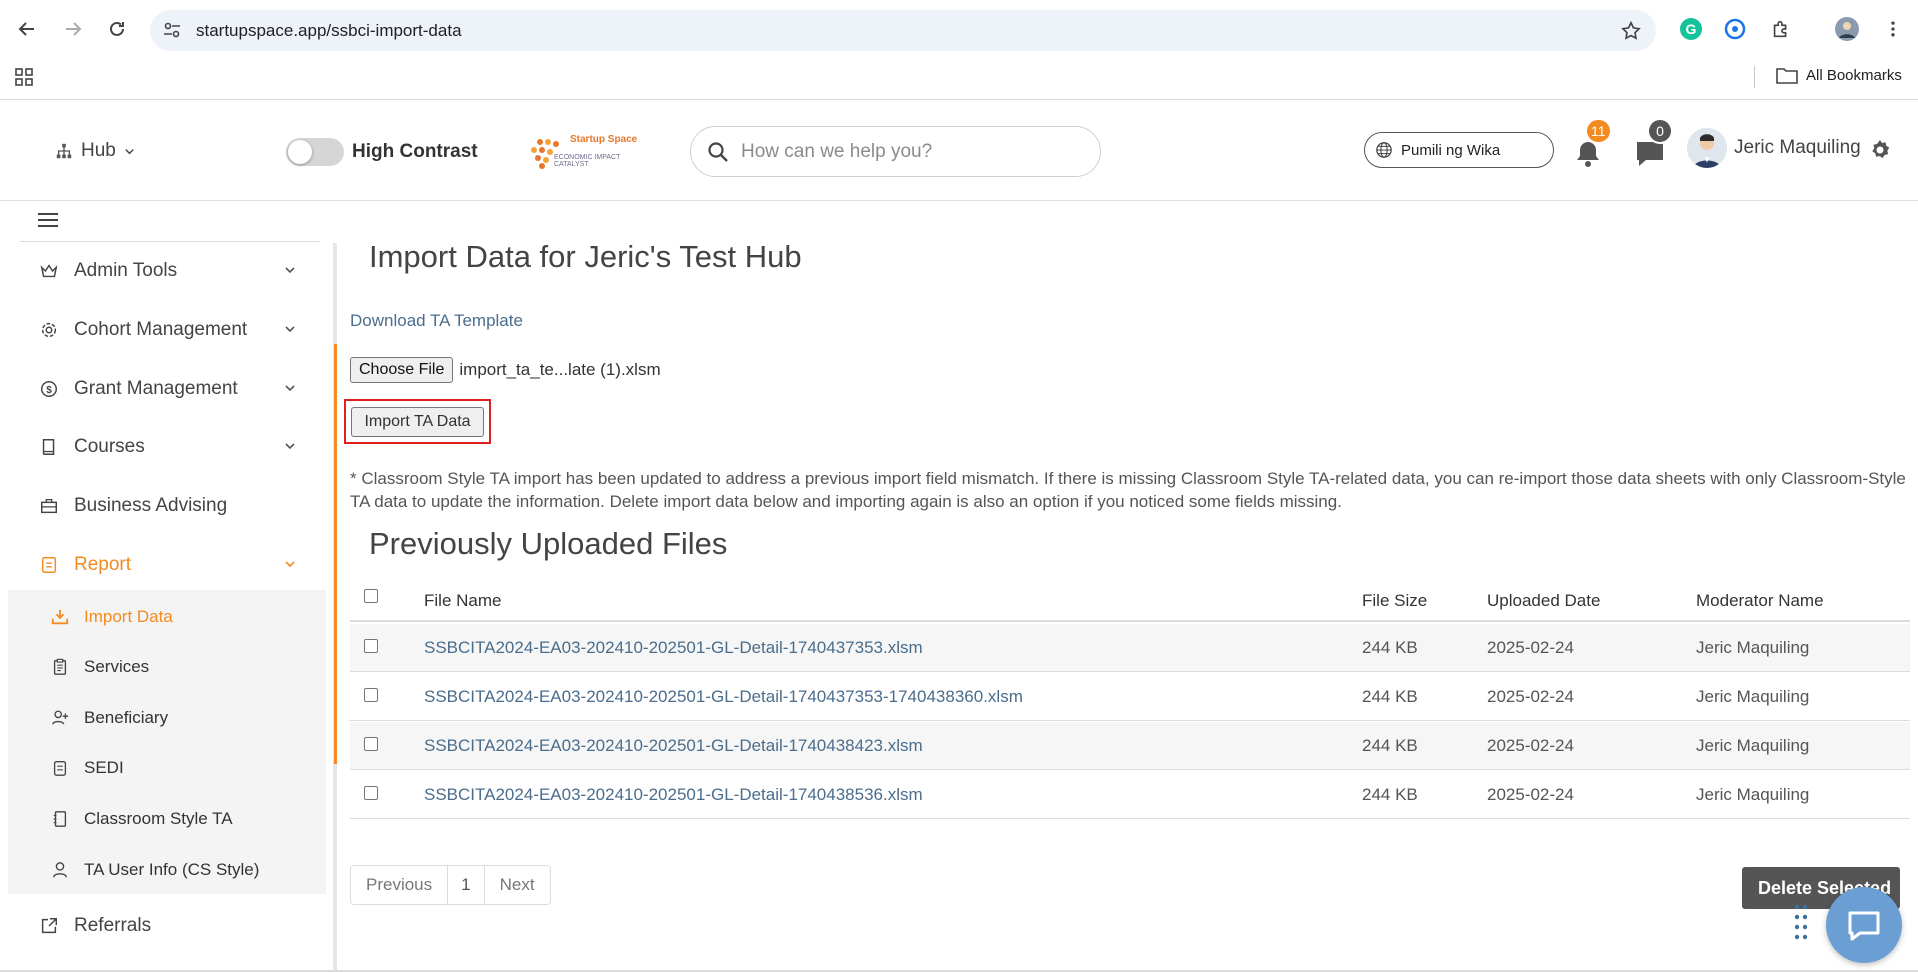  Describe the element at coordinates (48, 220) in the screenshot. I see `hamburger-menu-icon` at that location.